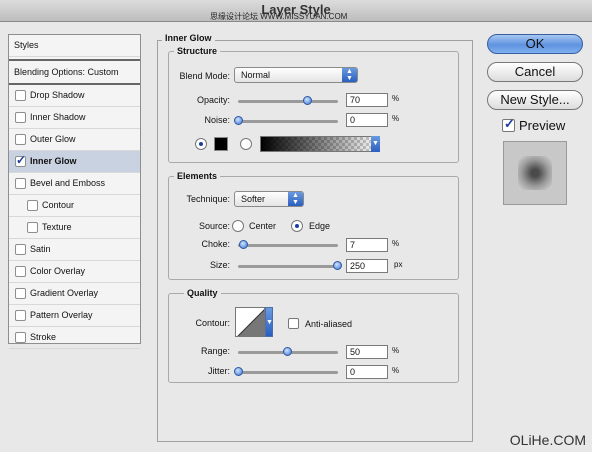  I want to click on noise-slider, so click(288, 121).